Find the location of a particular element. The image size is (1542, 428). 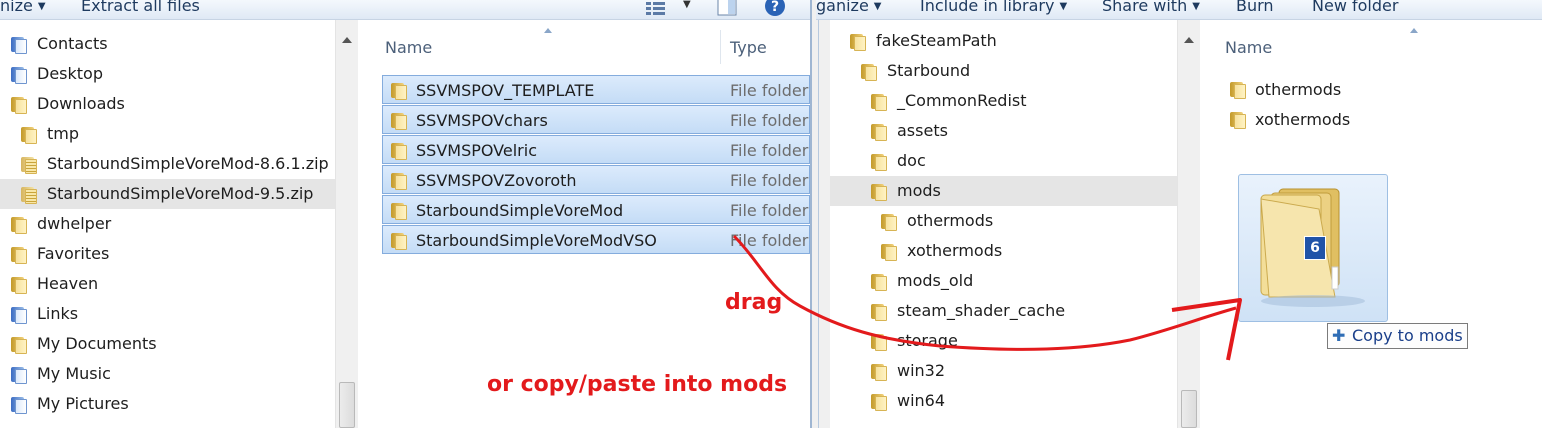

copy-paste-annotation: or copy/paste into mods is located at coordinates (637, 384).